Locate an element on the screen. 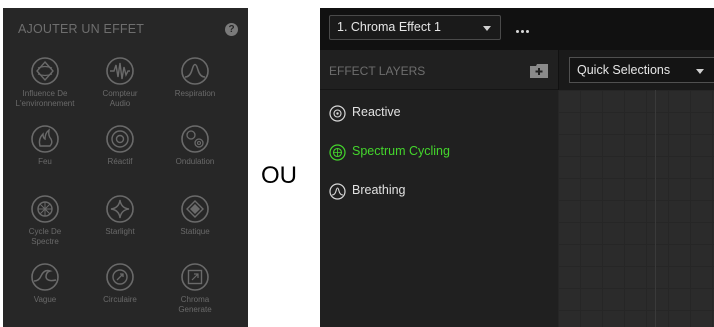 The height and width of the screenshot is (327, 714). panel-title: AJOUTER UN EFFET is located at coordinates (81, 29).